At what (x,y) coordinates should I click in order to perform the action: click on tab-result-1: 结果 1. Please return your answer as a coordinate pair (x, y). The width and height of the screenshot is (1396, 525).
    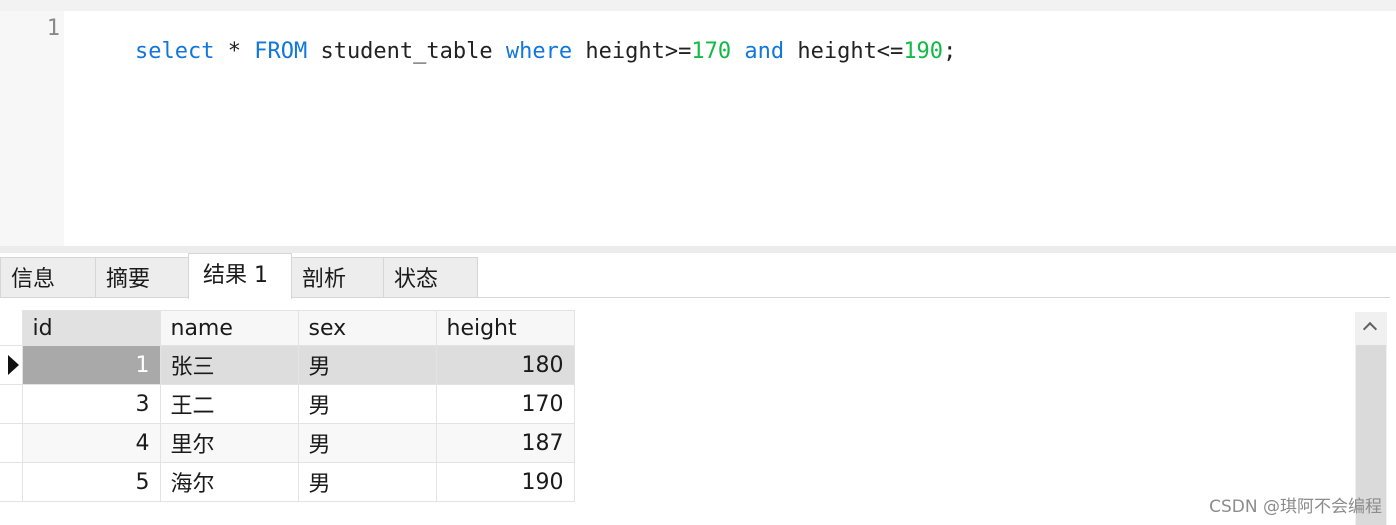
    Looking at the image, I should click on (240, 276).